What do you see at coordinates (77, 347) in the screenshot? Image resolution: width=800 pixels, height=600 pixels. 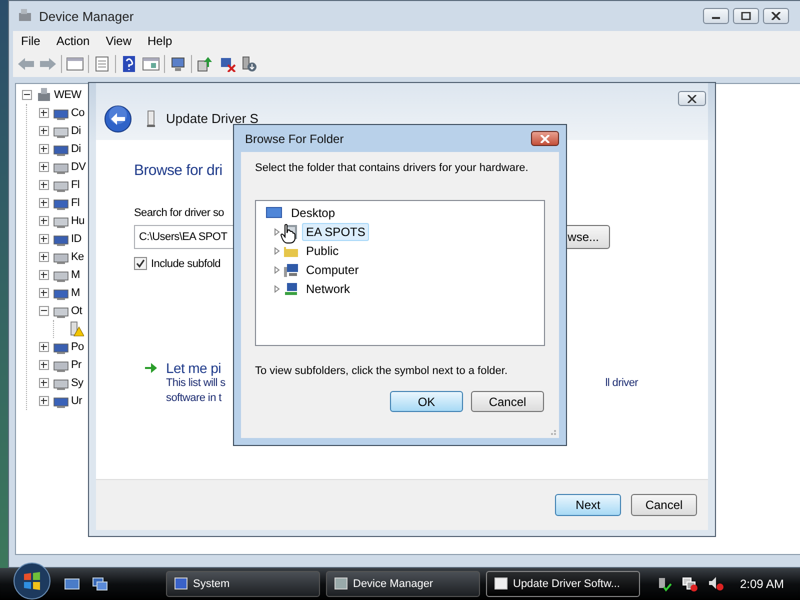 I see `tree-item: Po` at bounding box center [77, 347].